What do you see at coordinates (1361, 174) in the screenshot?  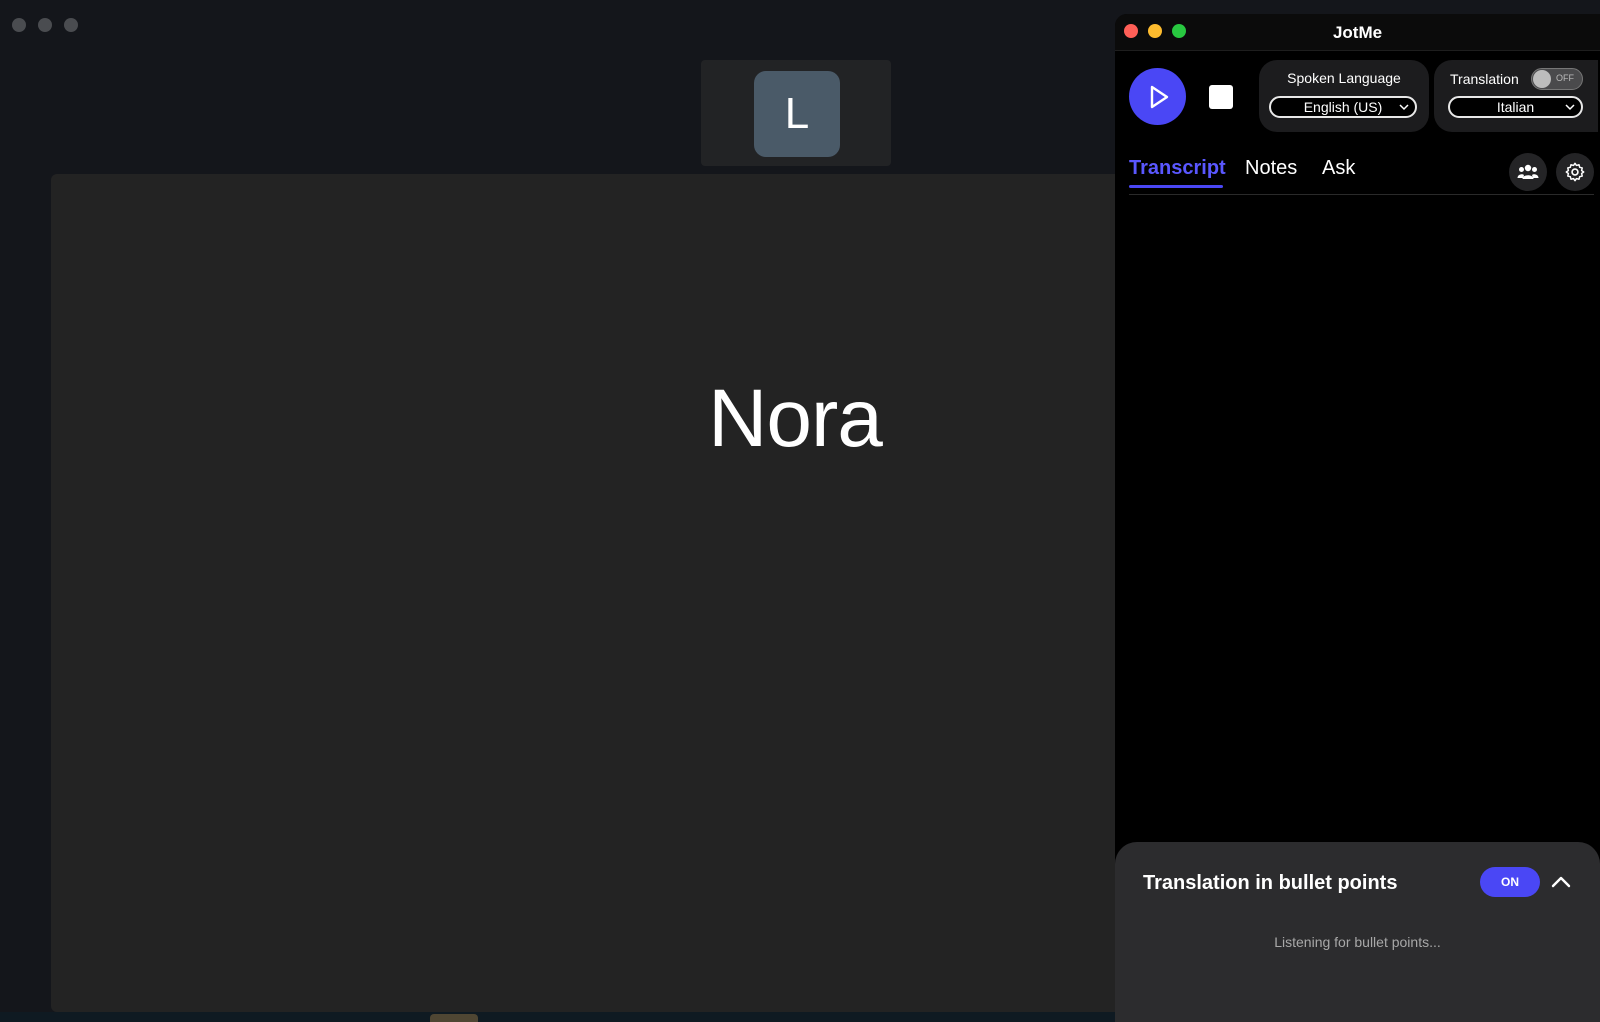 I see `tab-bar: Transcript Notes Ask` at bounding box center [1361, 174].